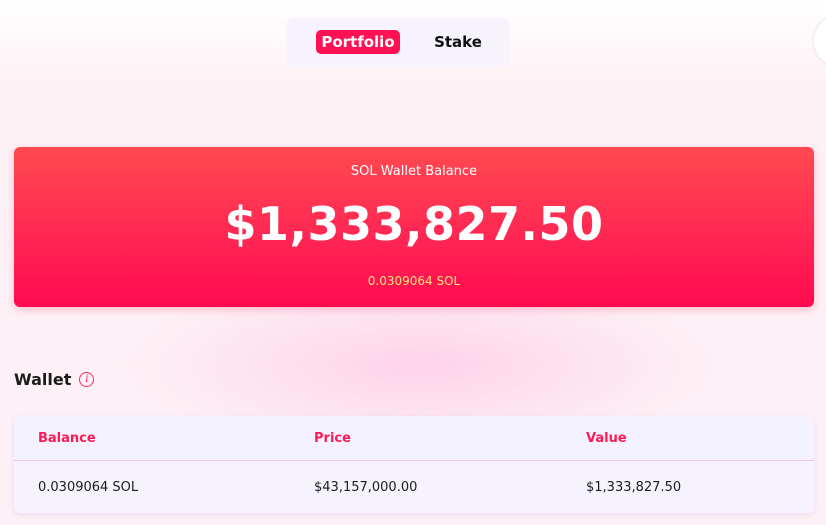 The image size is (826, 525). What do you see at coordinates (67, 438) in the screenshot?
I see `column-header-balance: Balance` at bounding box center [67, 438].